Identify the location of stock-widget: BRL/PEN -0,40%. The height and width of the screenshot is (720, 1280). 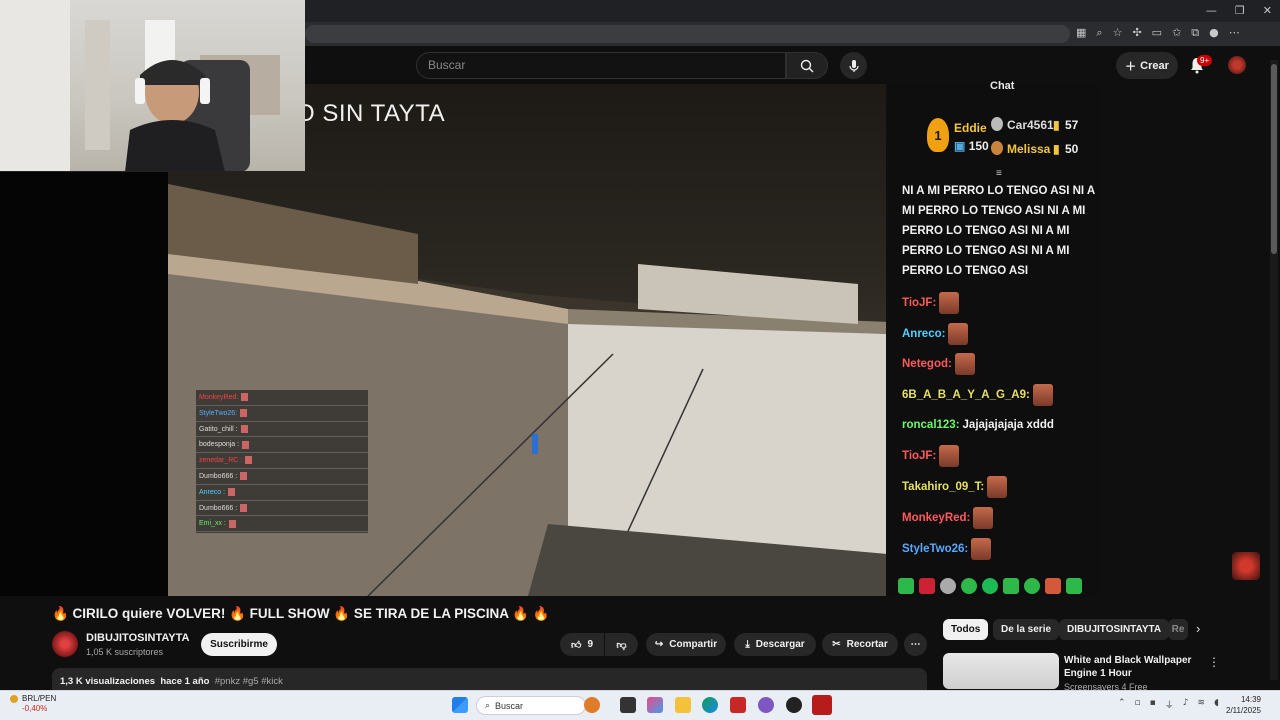
(33, 704).